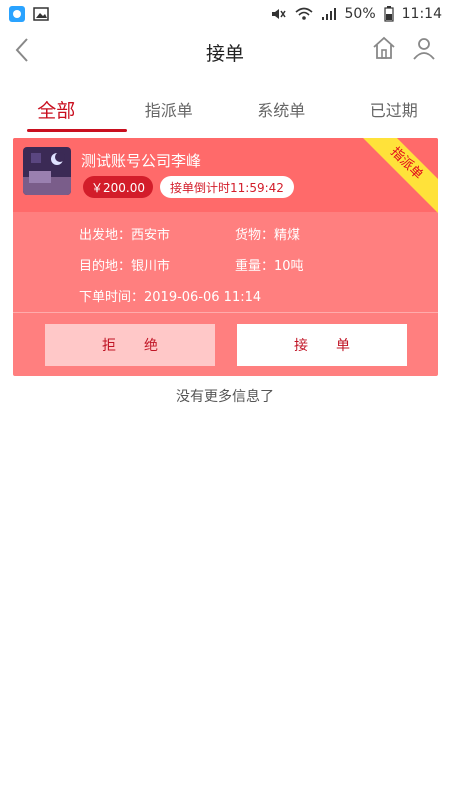 This screenshot has width=450, height=800. What do you see at coordinates (225, 14) in the screenshot?
I see `status-bar: 50% 11:14` at bounding box center [225, 14].